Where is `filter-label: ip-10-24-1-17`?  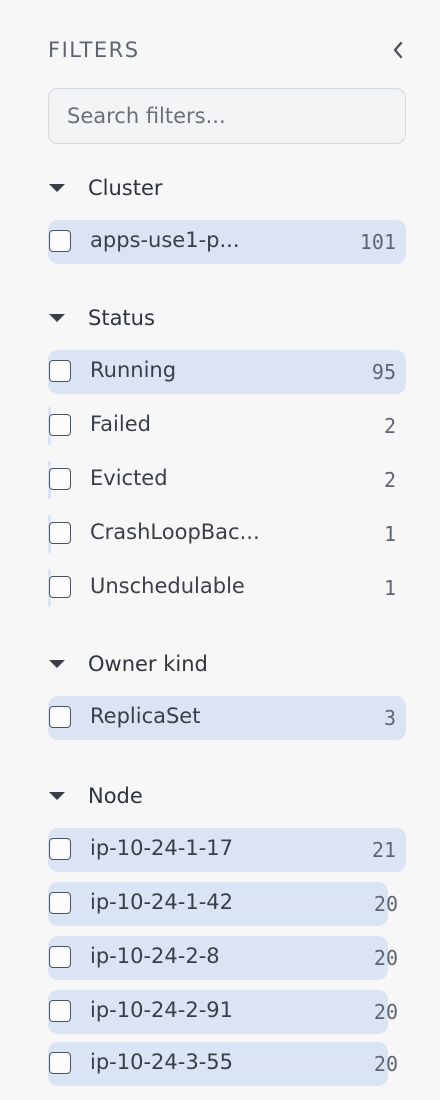 filter-label: ip-10-24-1-17 is located at coordinates (162, 848).